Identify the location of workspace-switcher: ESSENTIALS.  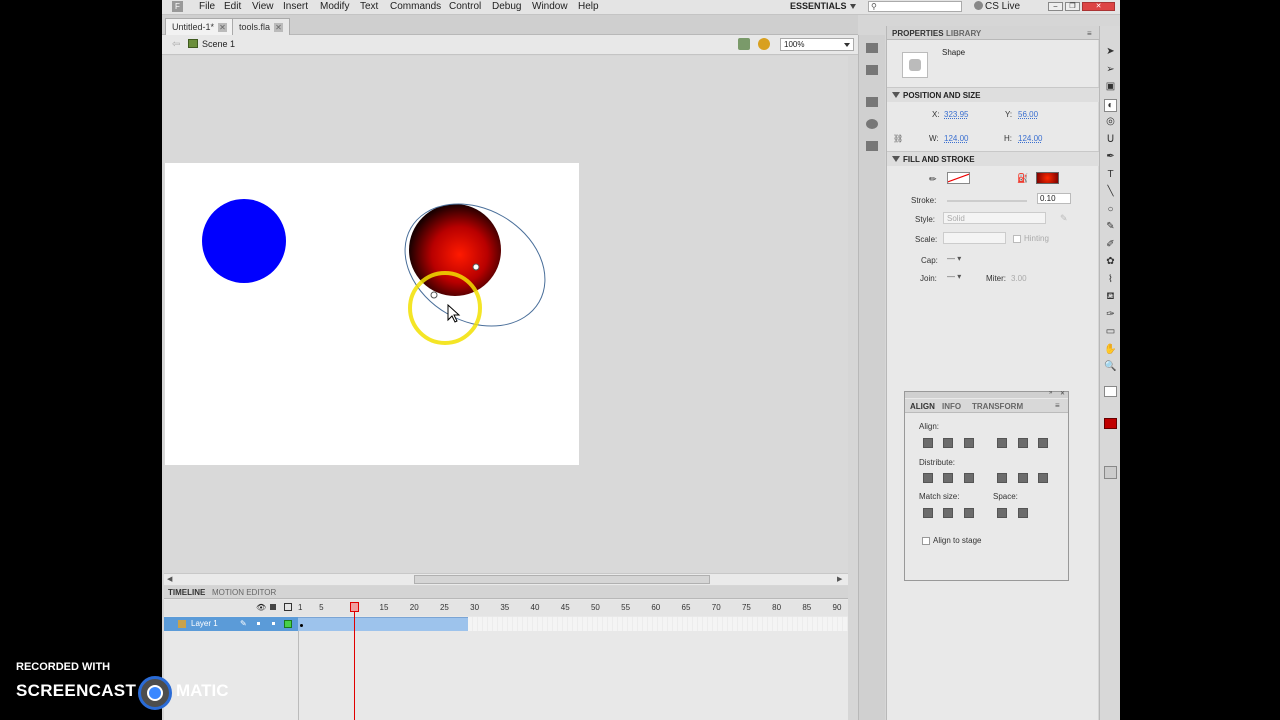
(818, 6).